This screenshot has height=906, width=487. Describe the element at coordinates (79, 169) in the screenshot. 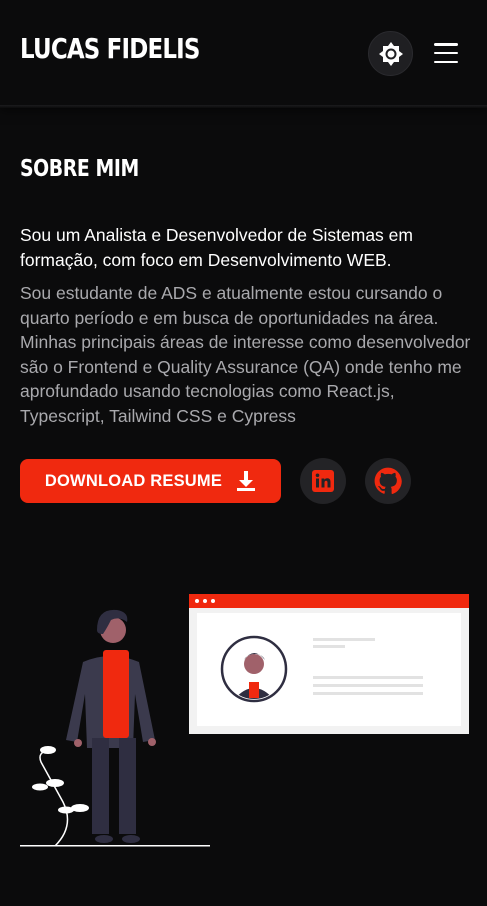

I see `section-title: SOBRE MIM` at that location.